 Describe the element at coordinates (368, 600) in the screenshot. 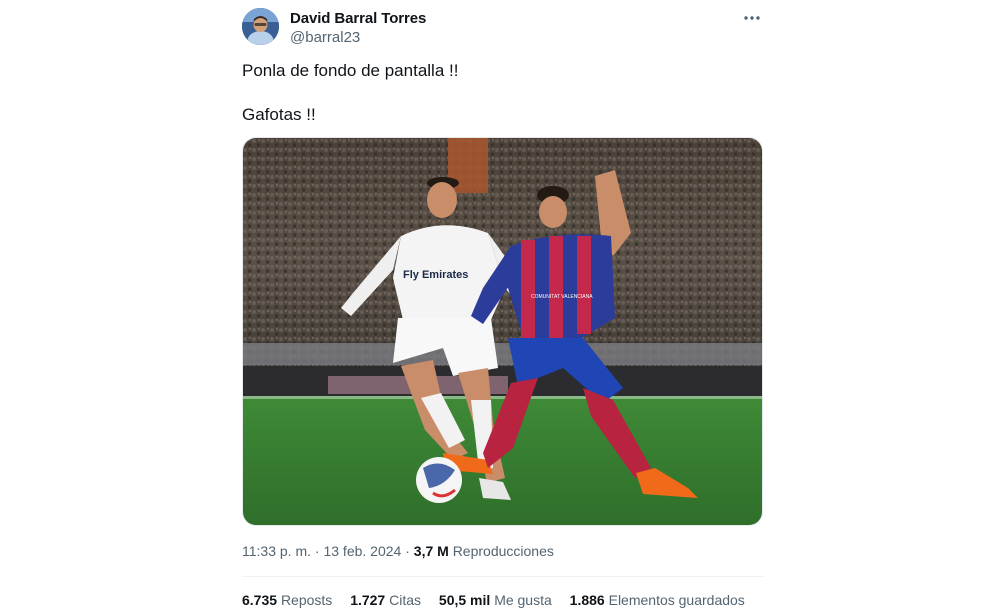

I see `stat-number: 1.727` at that location.